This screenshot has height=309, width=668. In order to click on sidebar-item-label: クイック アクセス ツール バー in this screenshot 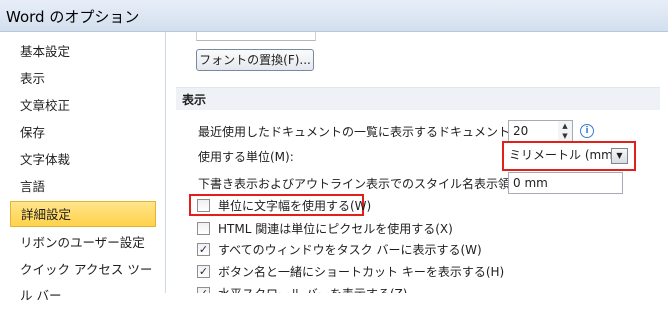, I will do `click(86, 282)`.